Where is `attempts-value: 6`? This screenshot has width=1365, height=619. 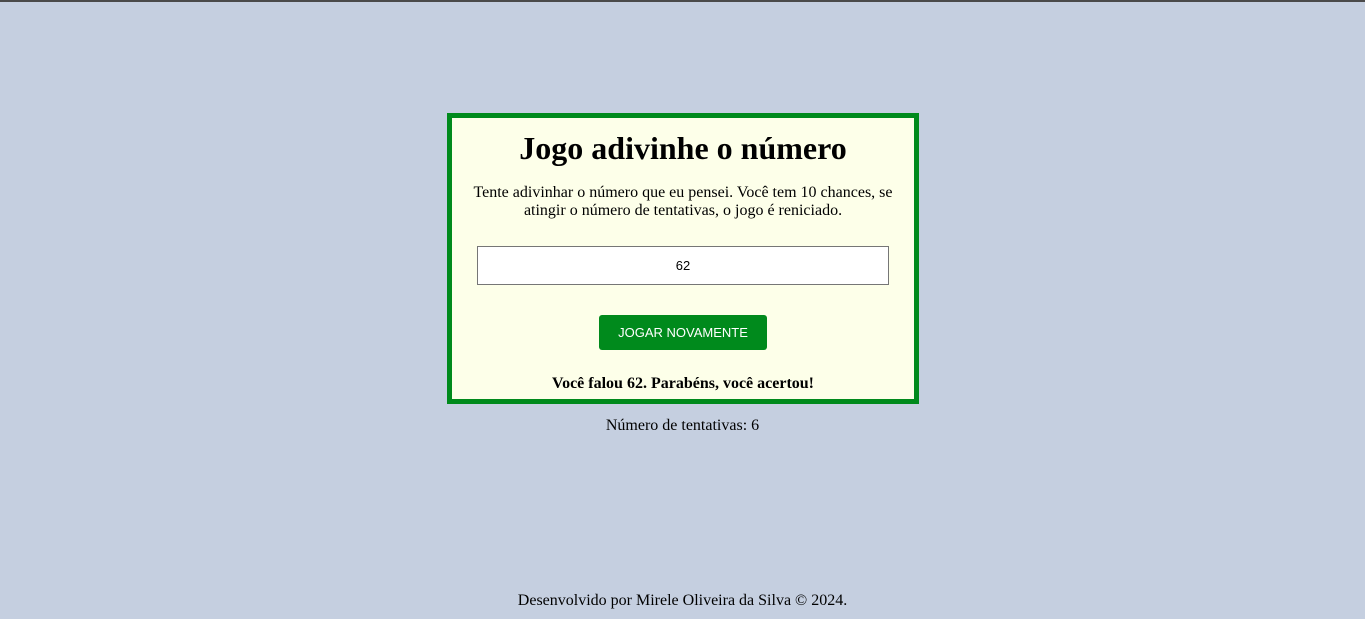
attempts-value: 6 is located at coordinates (755, 425).